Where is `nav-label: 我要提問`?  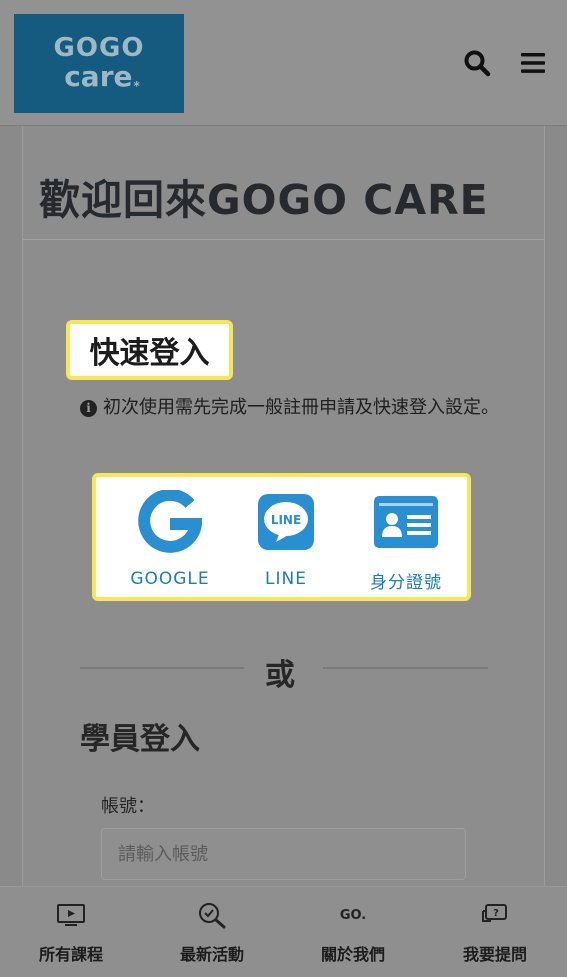 nav-label: 我要提問 is located at coordinates (494, 954).